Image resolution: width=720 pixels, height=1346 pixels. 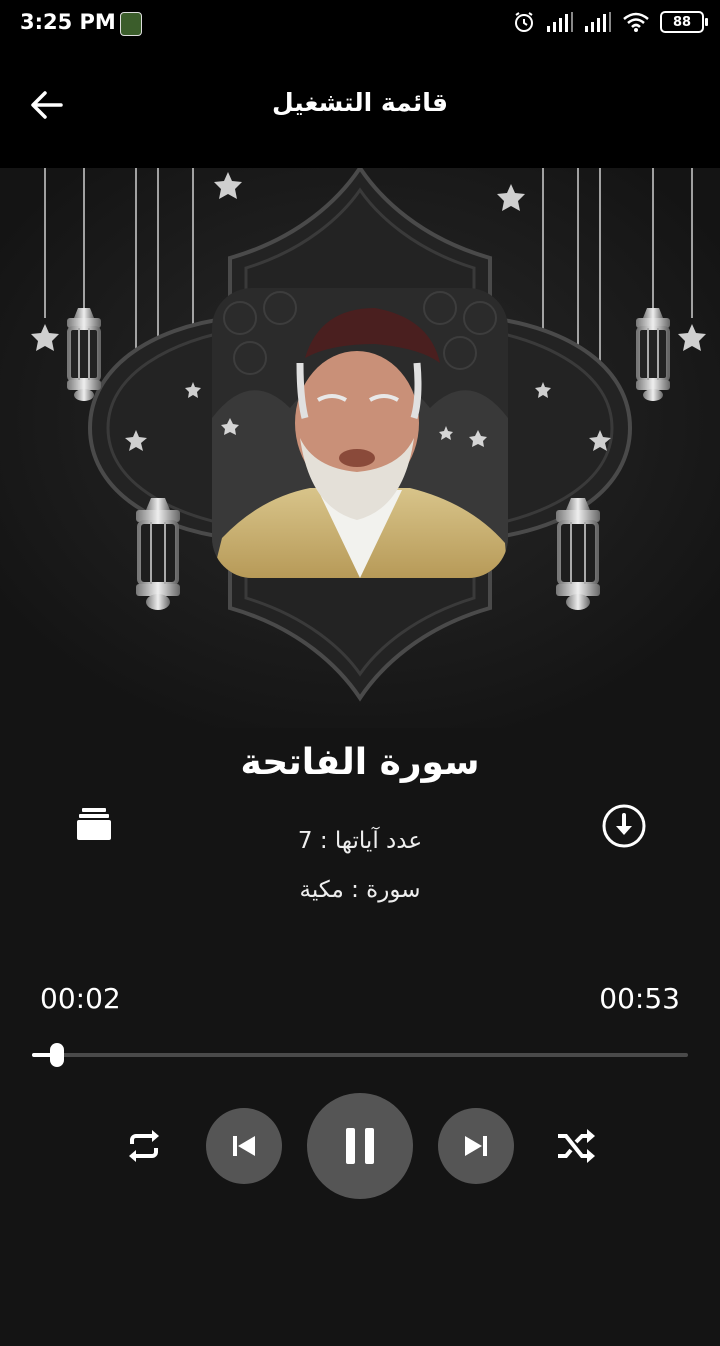 I want to click on shuffle-button, so click(x=576, y=1146).